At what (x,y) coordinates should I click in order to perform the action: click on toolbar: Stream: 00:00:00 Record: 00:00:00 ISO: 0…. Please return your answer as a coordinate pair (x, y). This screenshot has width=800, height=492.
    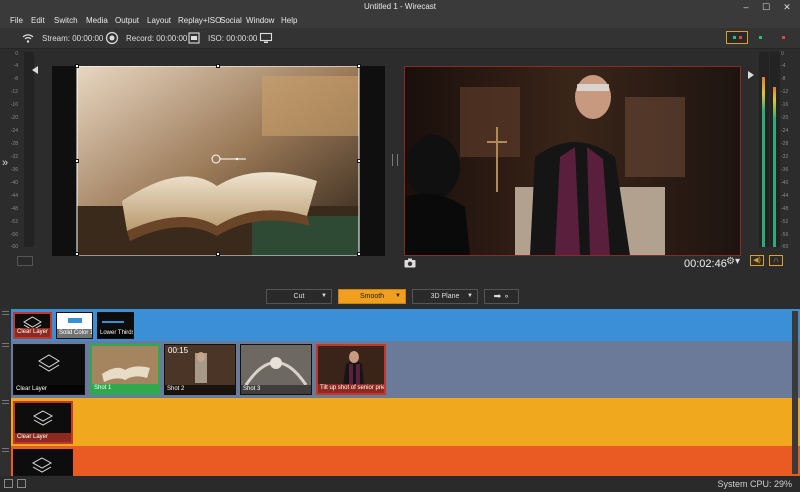
    Looking at the image, I should click on (400, 38).